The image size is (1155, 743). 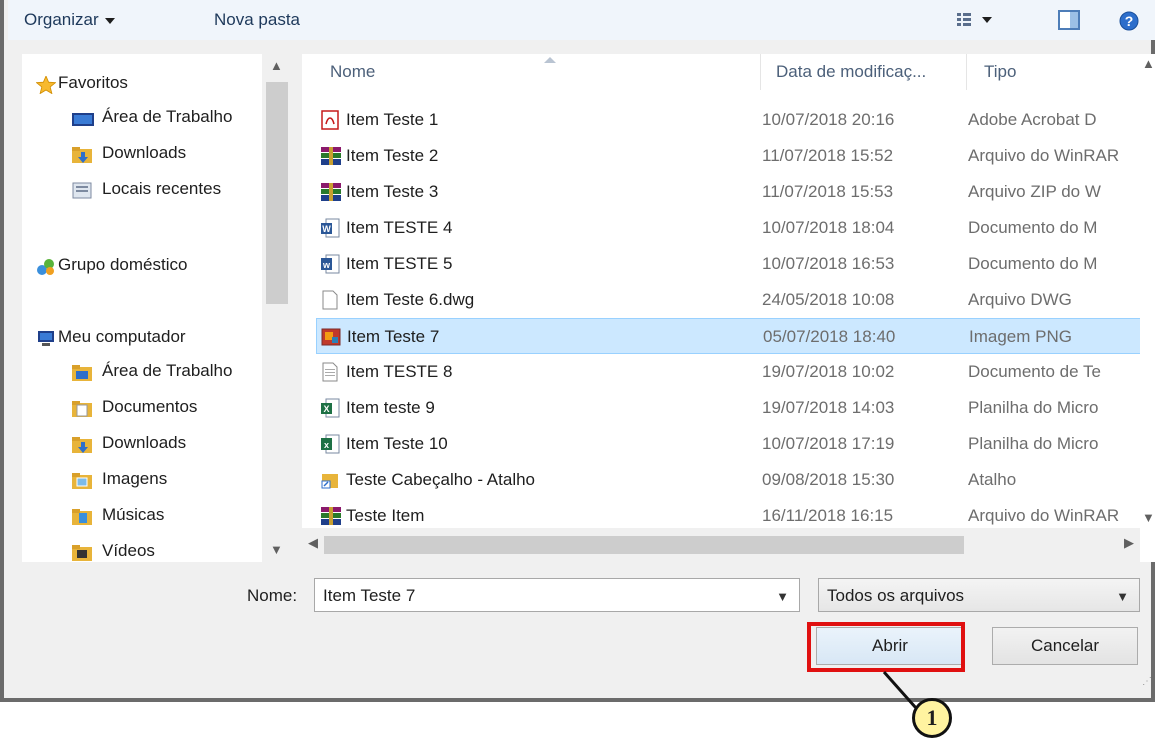 What do you see at coordinates (392, 155) in the screenshot?
I see `file-name: Item Teste 2` at bounding box center [392, 155].